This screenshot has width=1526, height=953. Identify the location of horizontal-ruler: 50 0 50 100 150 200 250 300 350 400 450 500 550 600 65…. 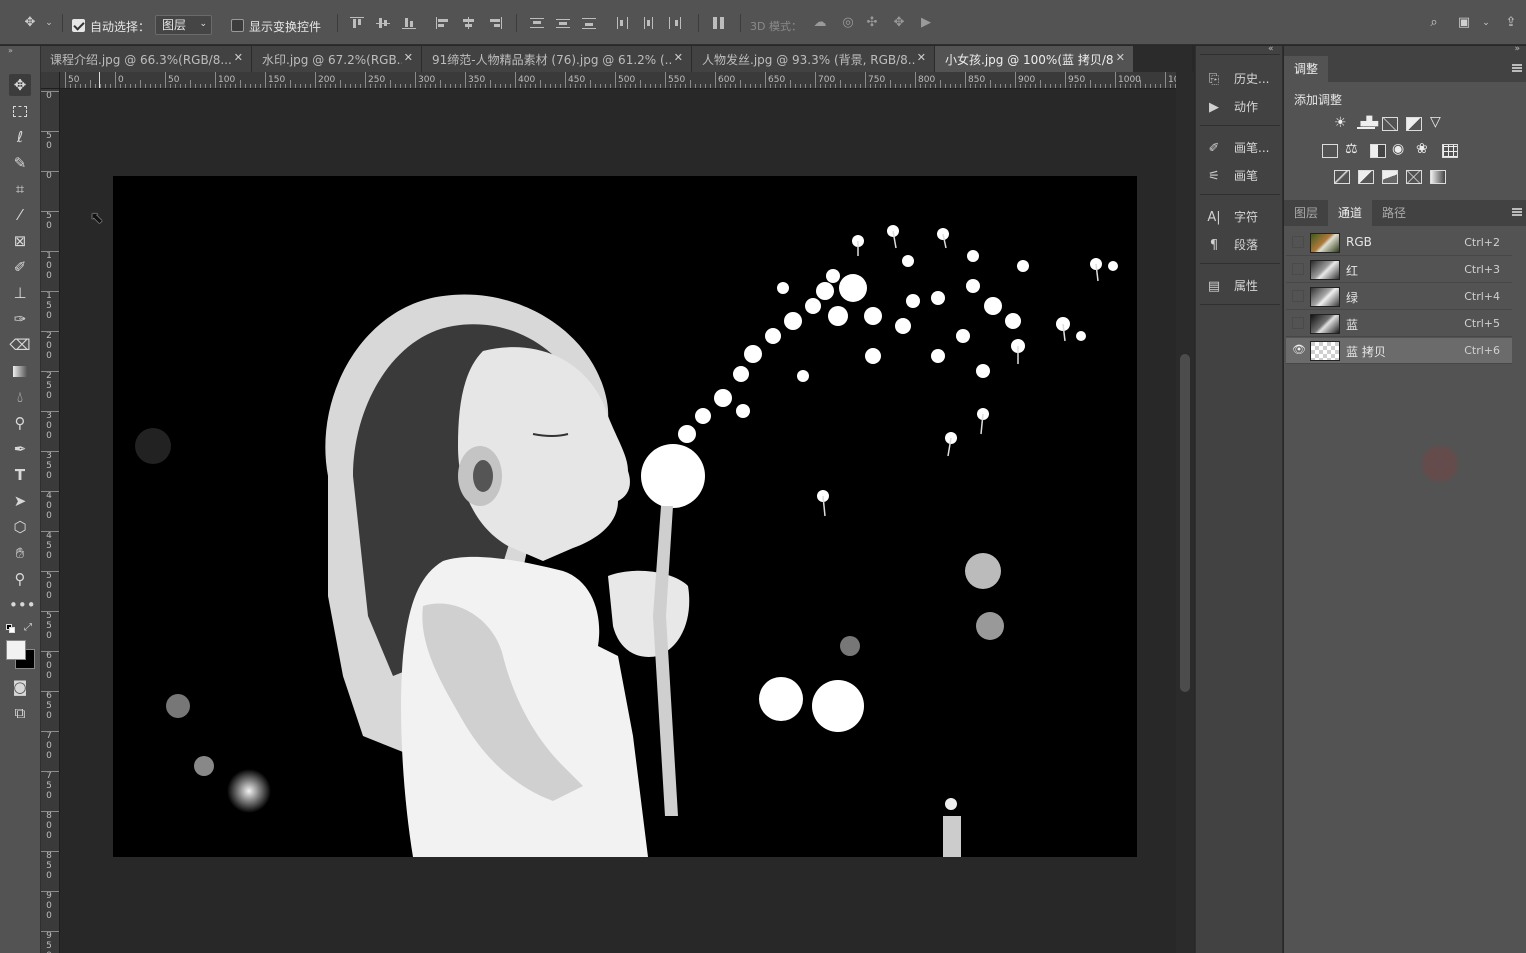
(618, 80).